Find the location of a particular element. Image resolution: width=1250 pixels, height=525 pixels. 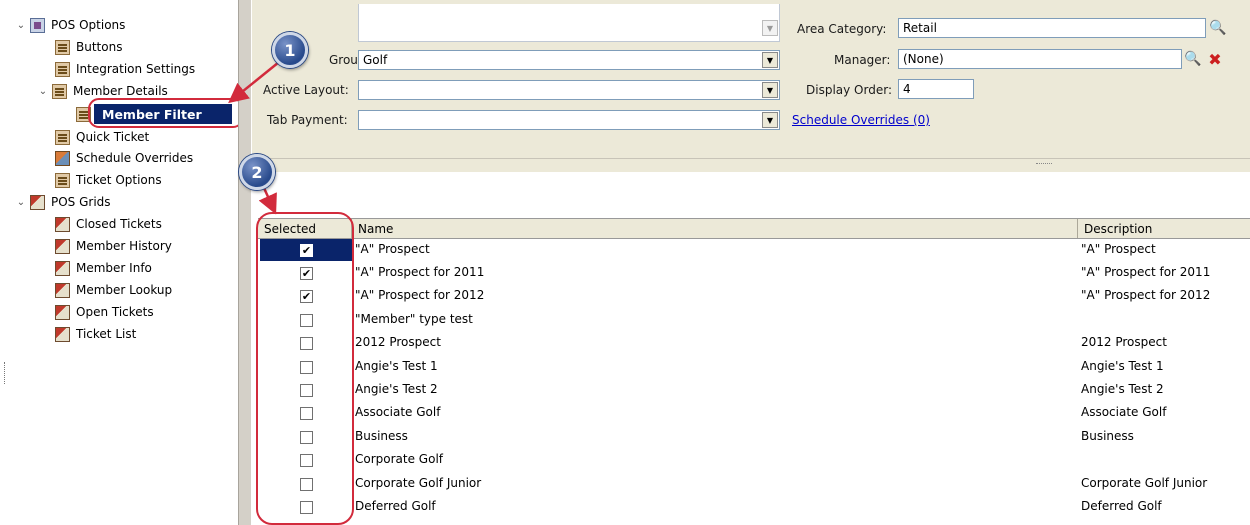

table-row: Business Business is located at coordinates (754, 437).